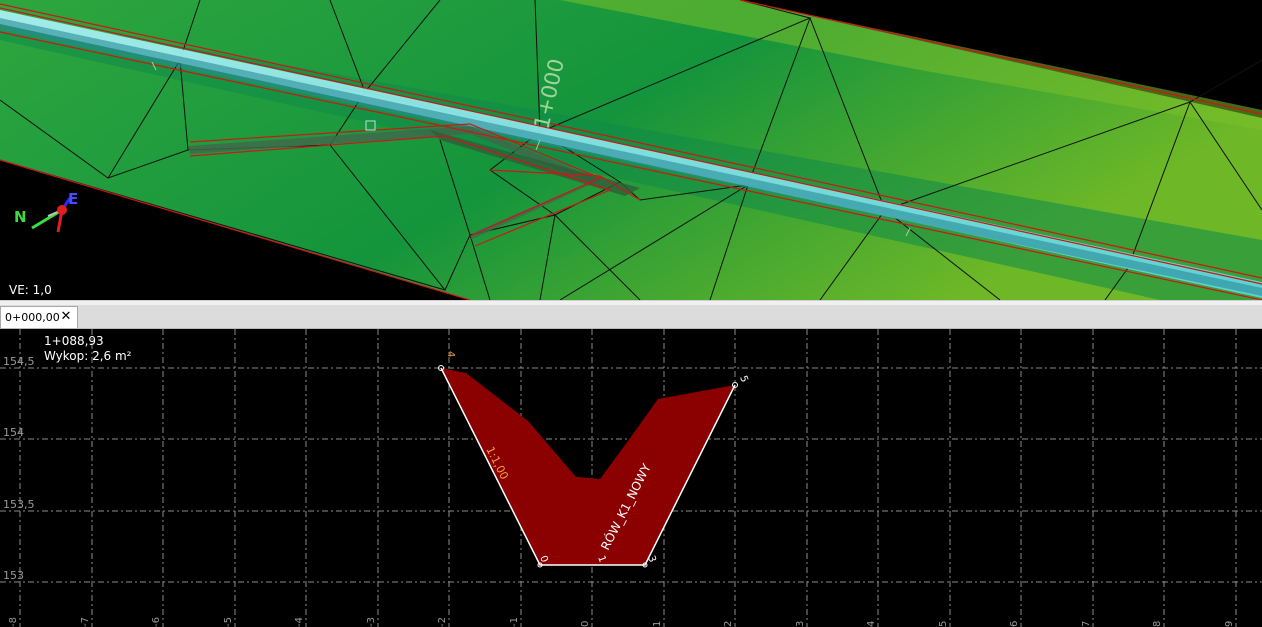  Describe the element at coordinates (631, 317) in the screenshot. I see `section-tab-bar: 0+000,00 ✕` at that location.